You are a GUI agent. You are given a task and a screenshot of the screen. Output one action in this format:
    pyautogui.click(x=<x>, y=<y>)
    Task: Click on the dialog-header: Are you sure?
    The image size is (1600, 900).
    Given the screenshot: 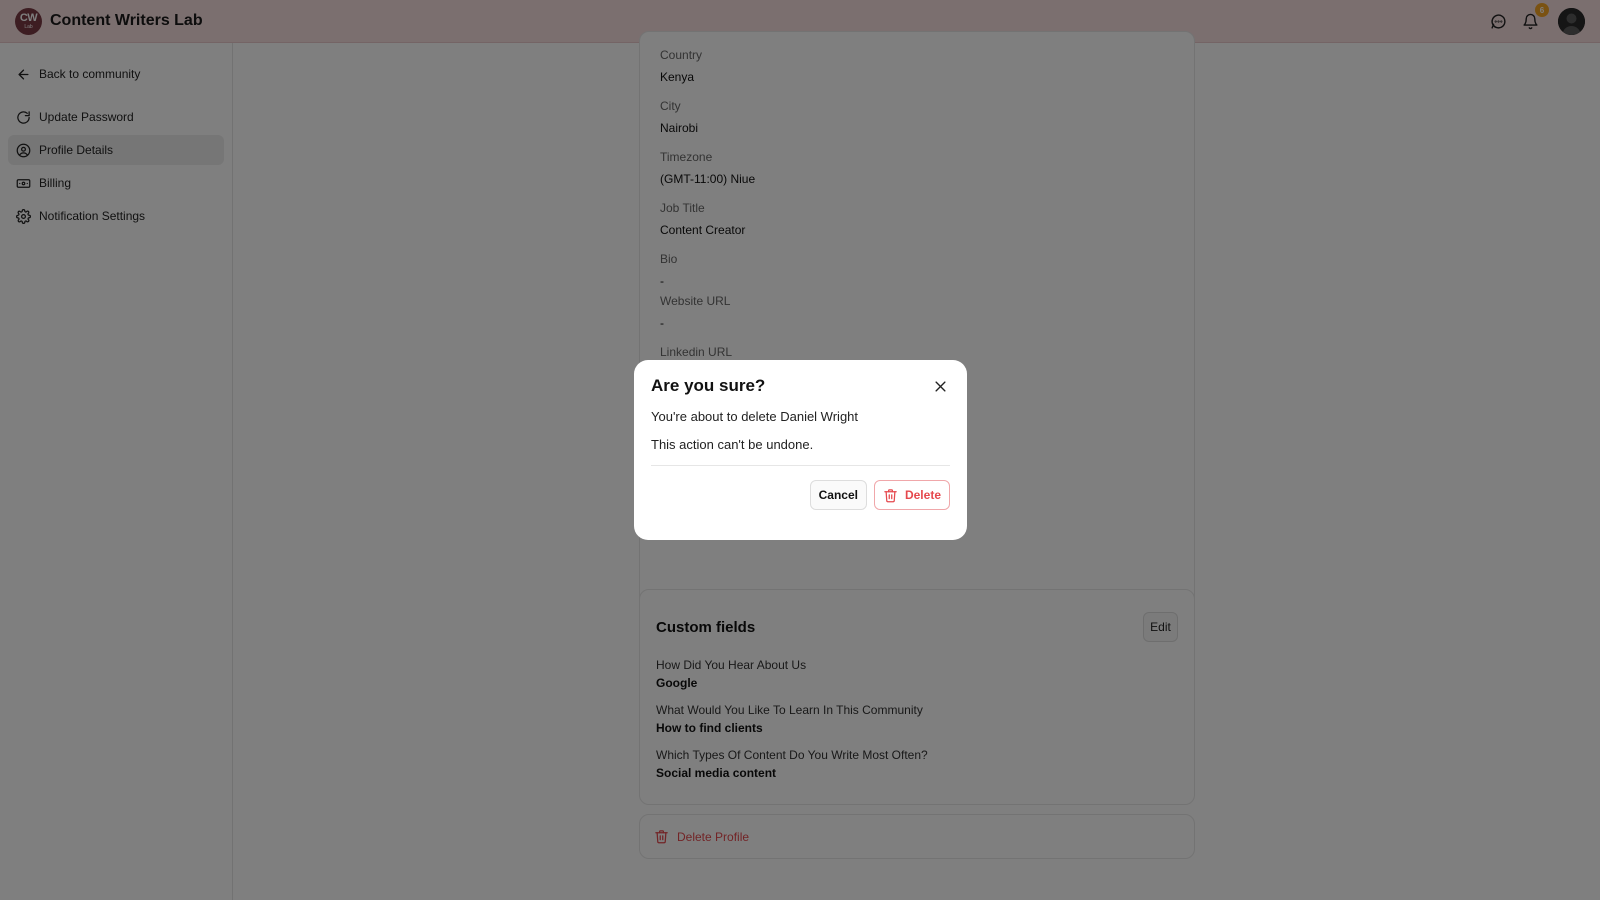 What is the action you would take?
    pyautogui.click(x=800, y=386)
    